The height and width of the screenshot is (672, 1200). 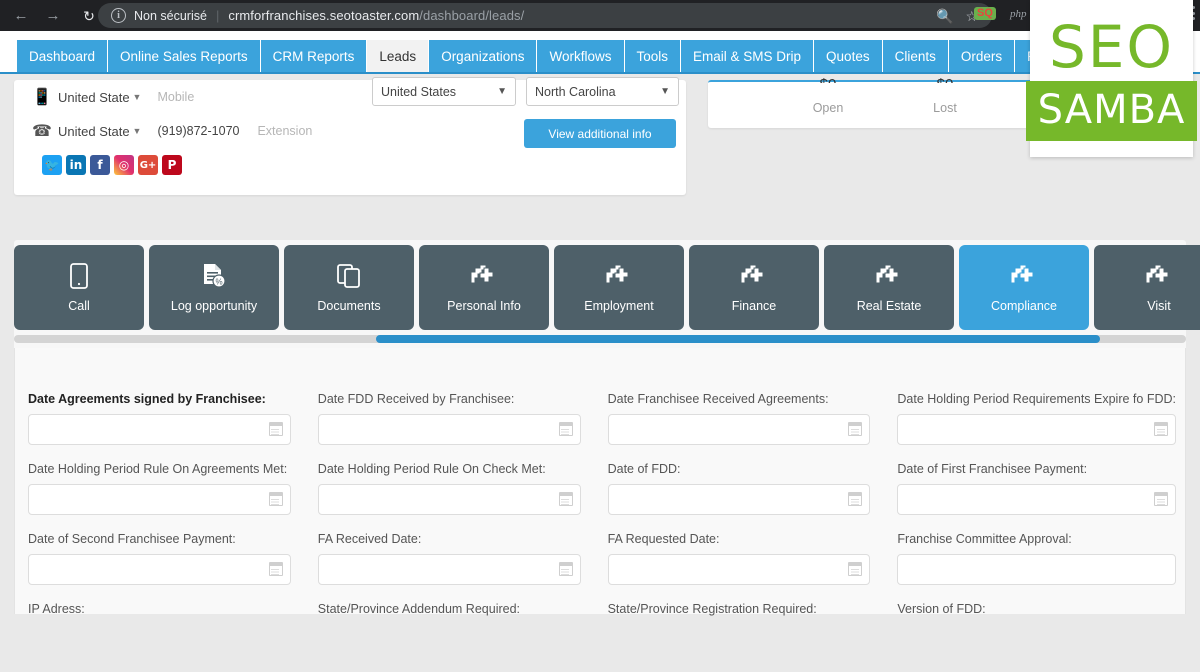 I want to click on form-field: Version of FDD:, so click(x=1036, y=637).